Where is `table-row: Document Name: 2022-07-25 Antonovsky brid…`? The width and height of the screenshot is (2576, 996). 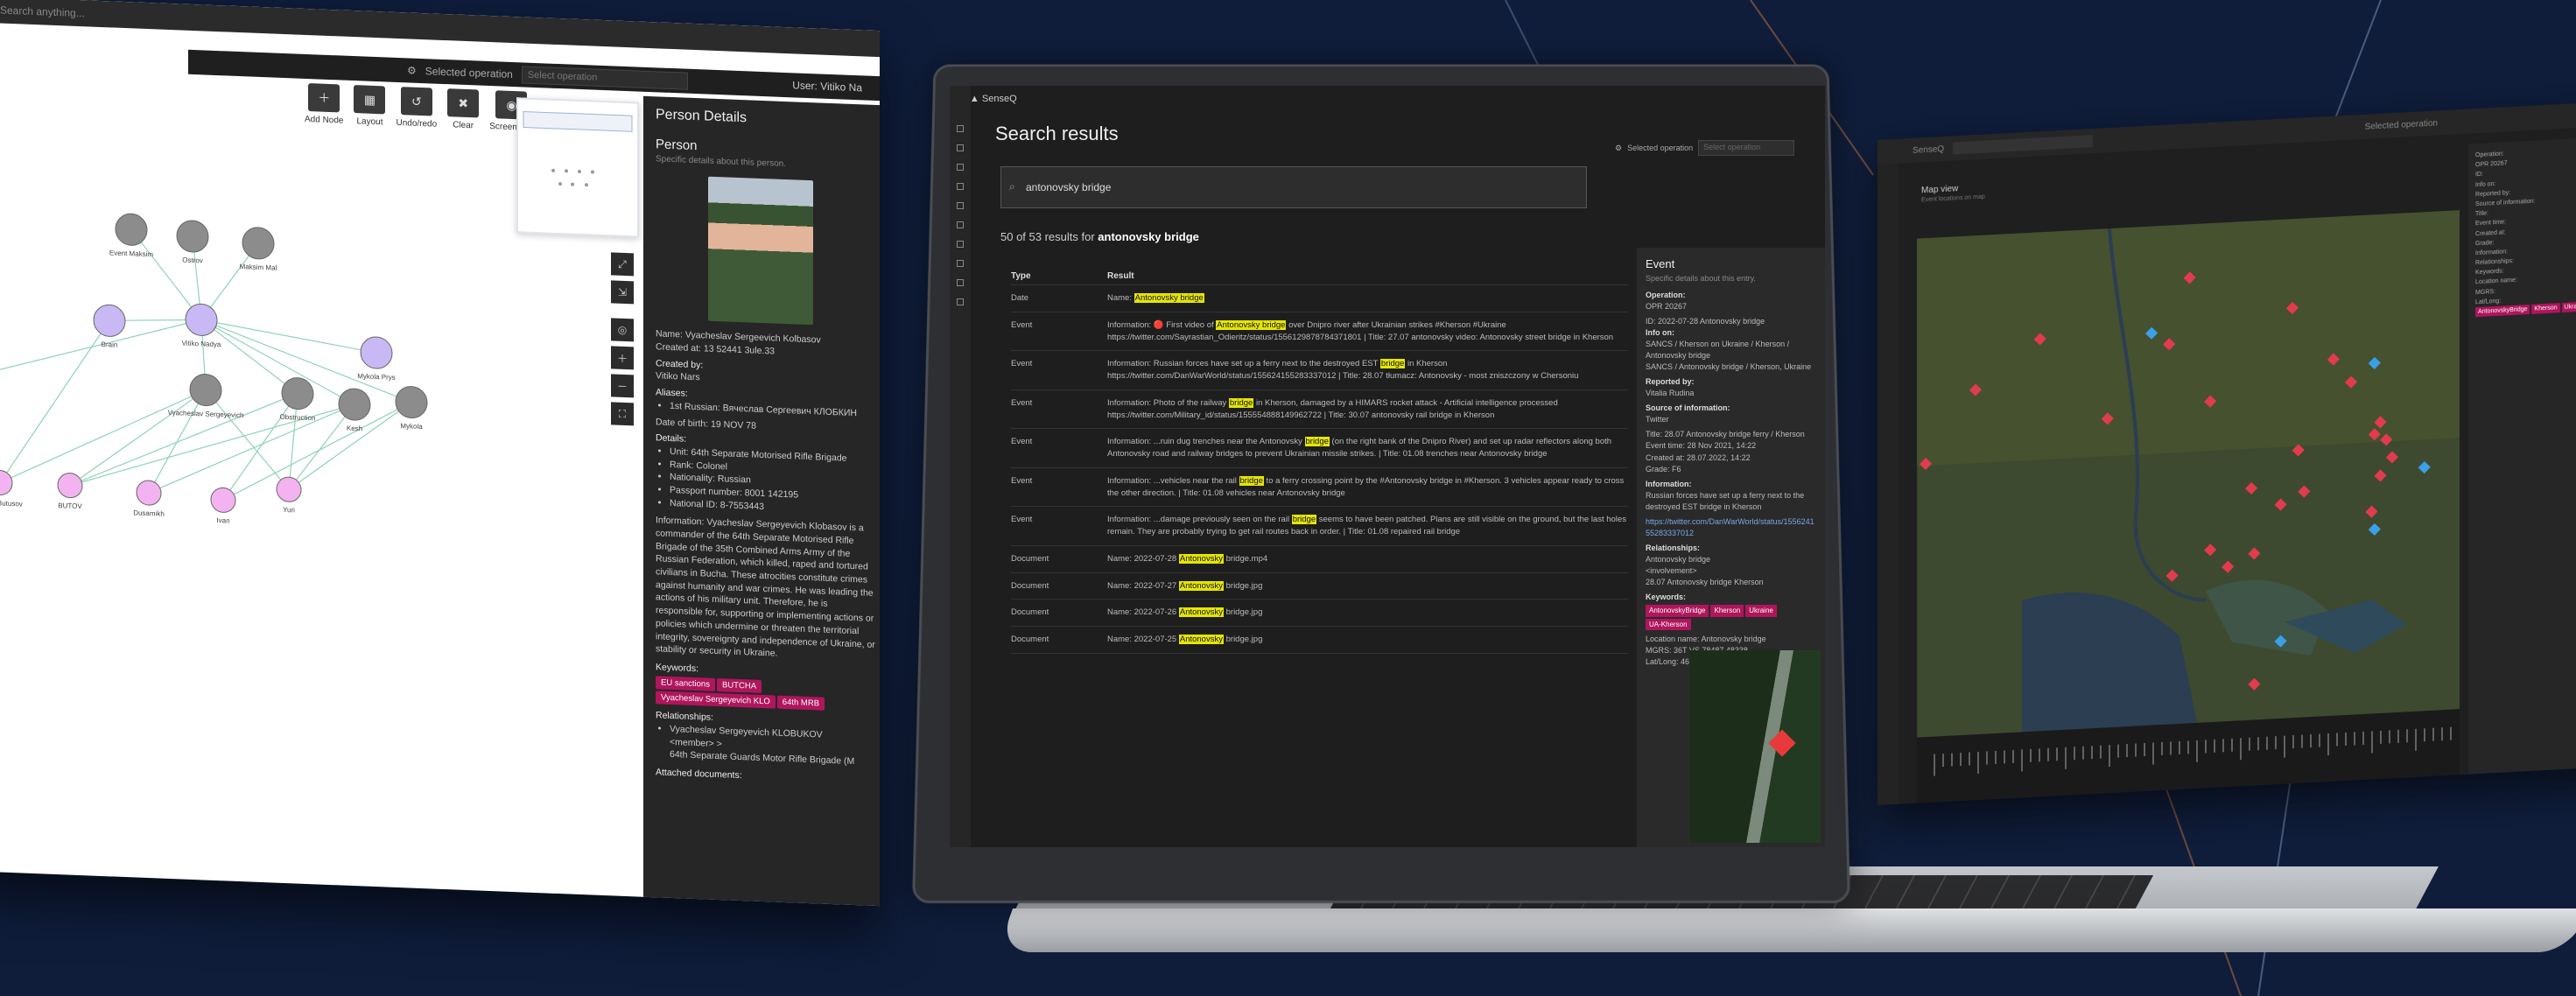
table-row: Document Name: 2022-07-25 Antonovsky brid… is located at coordinates (1319, 641).